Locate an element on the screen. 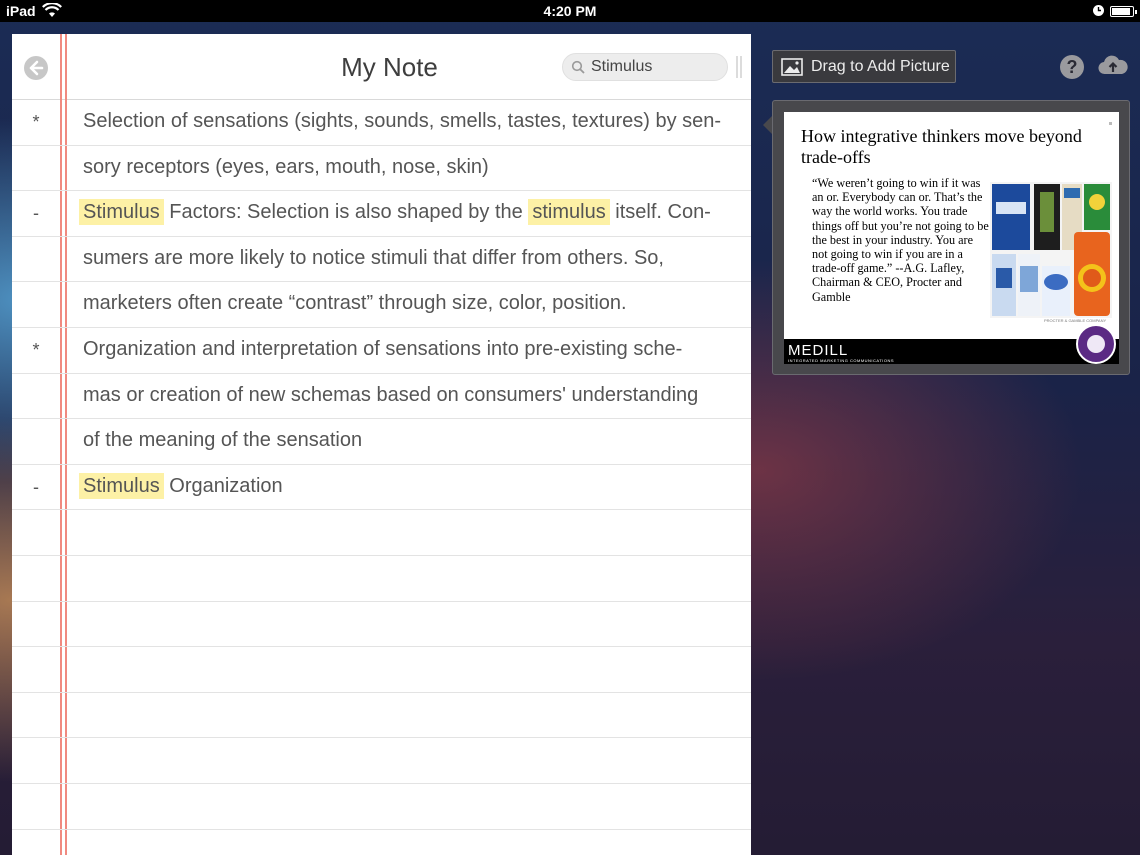 The height and width of the screenshot is (855, 1140). university-seal-icon is located at coordinates (1096, 344).